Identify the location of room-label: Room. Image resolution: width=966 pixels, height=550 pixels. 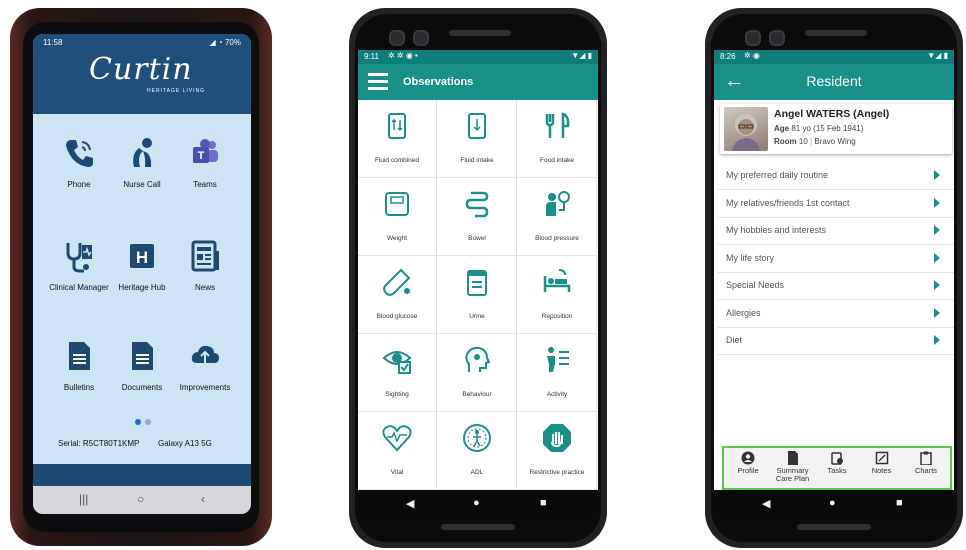
(785, 141).